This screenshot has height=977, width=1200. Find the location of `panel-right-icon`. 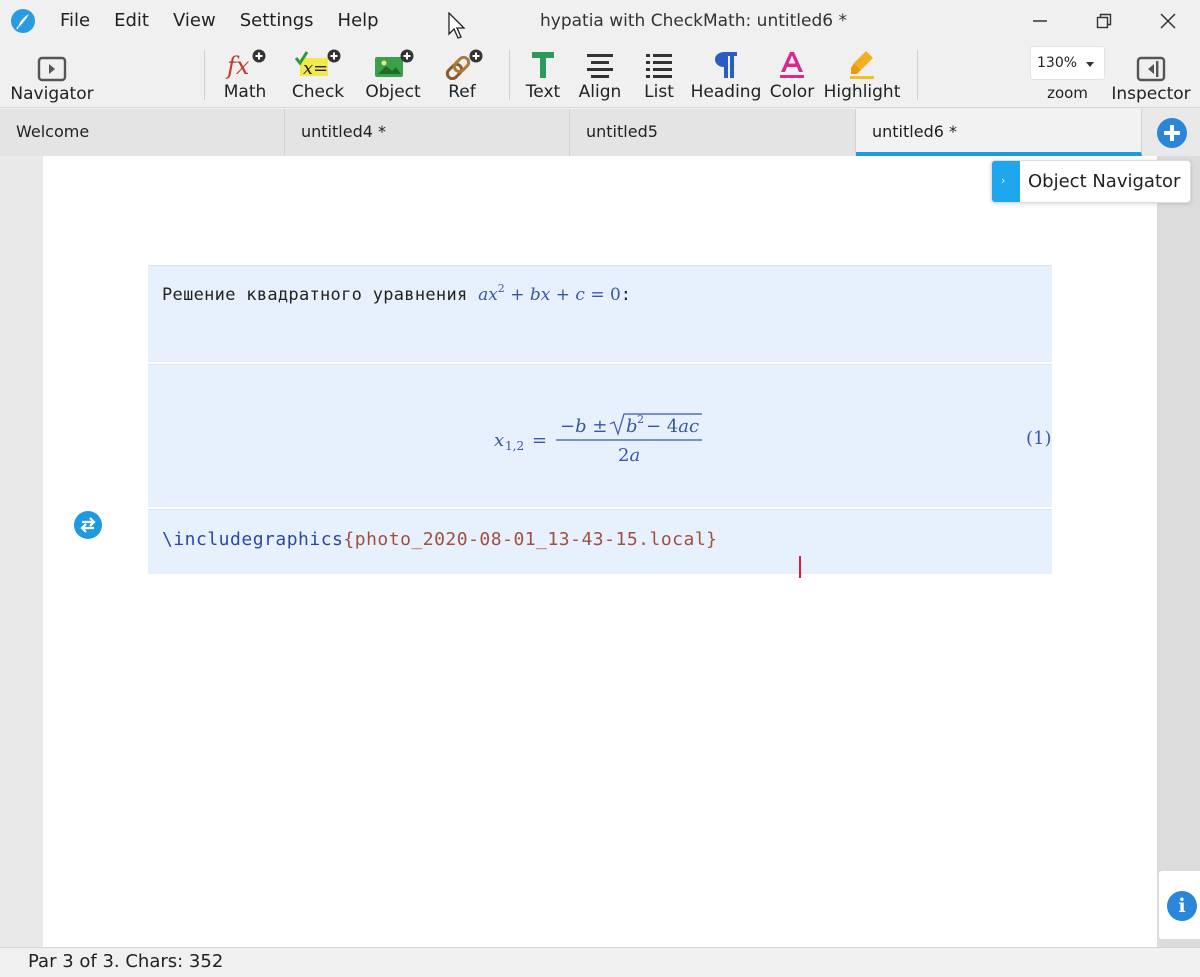

panel-right-icon is located at coordinates (1151, 69).